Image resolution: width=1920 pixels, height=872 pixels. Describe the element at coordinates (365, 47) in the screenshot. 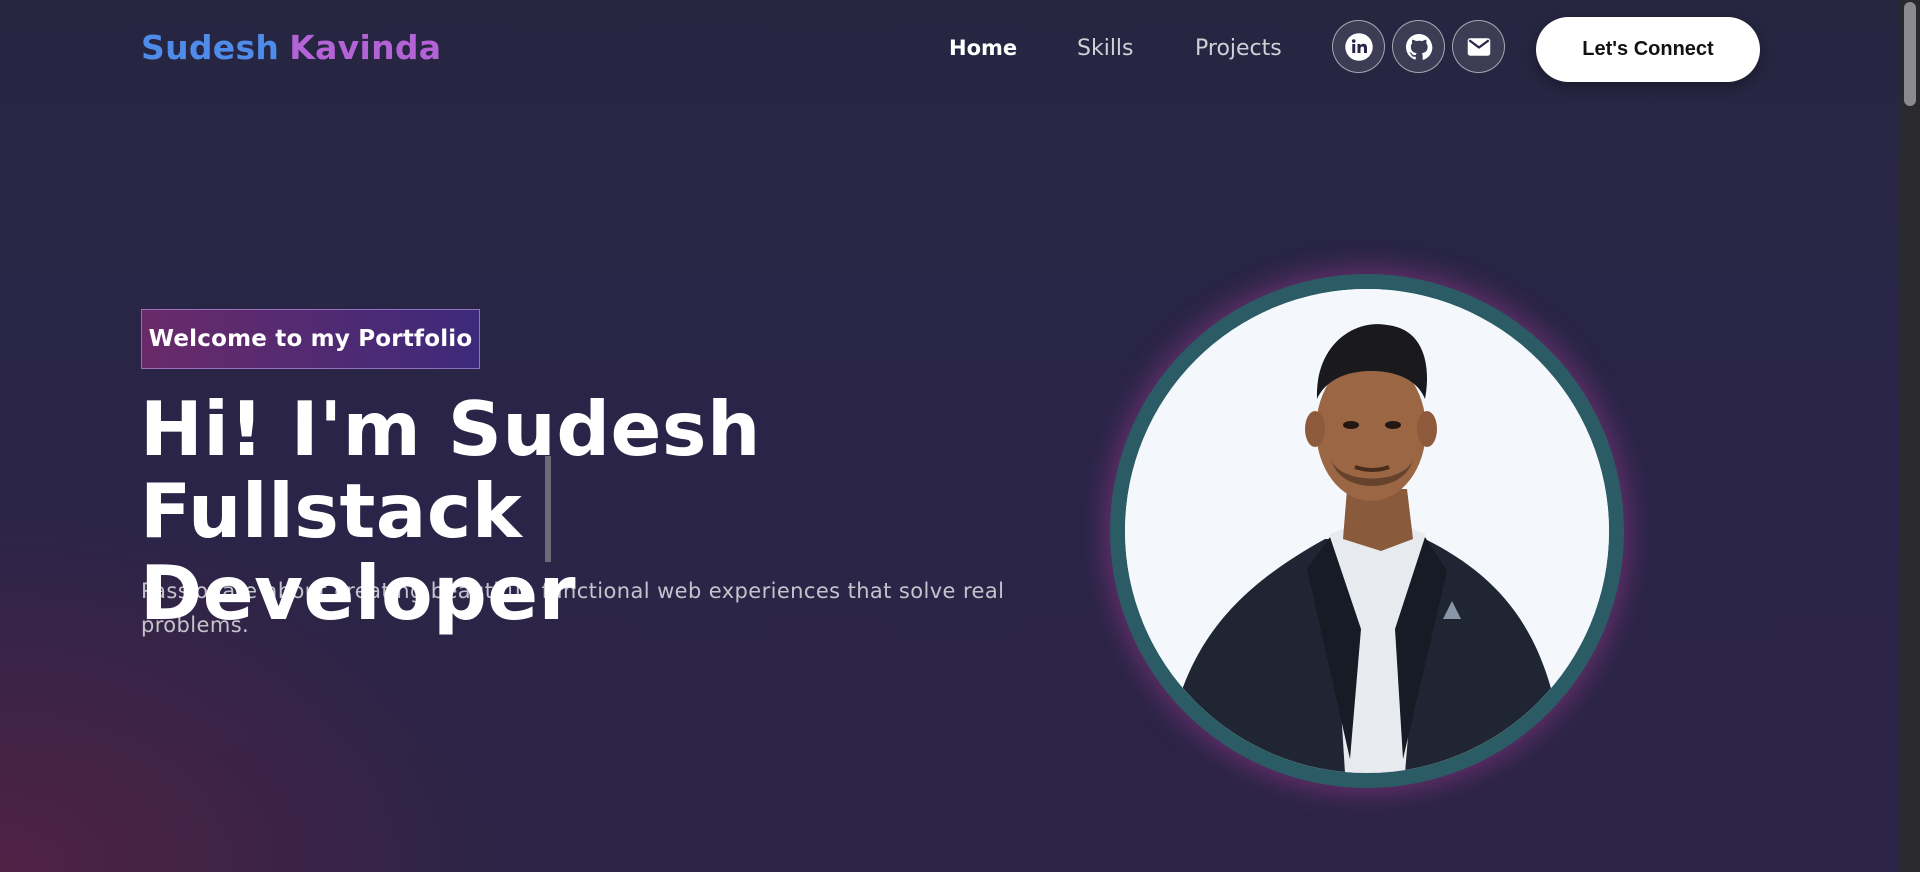

I see `brand-last-name: Kavinda` at that location.